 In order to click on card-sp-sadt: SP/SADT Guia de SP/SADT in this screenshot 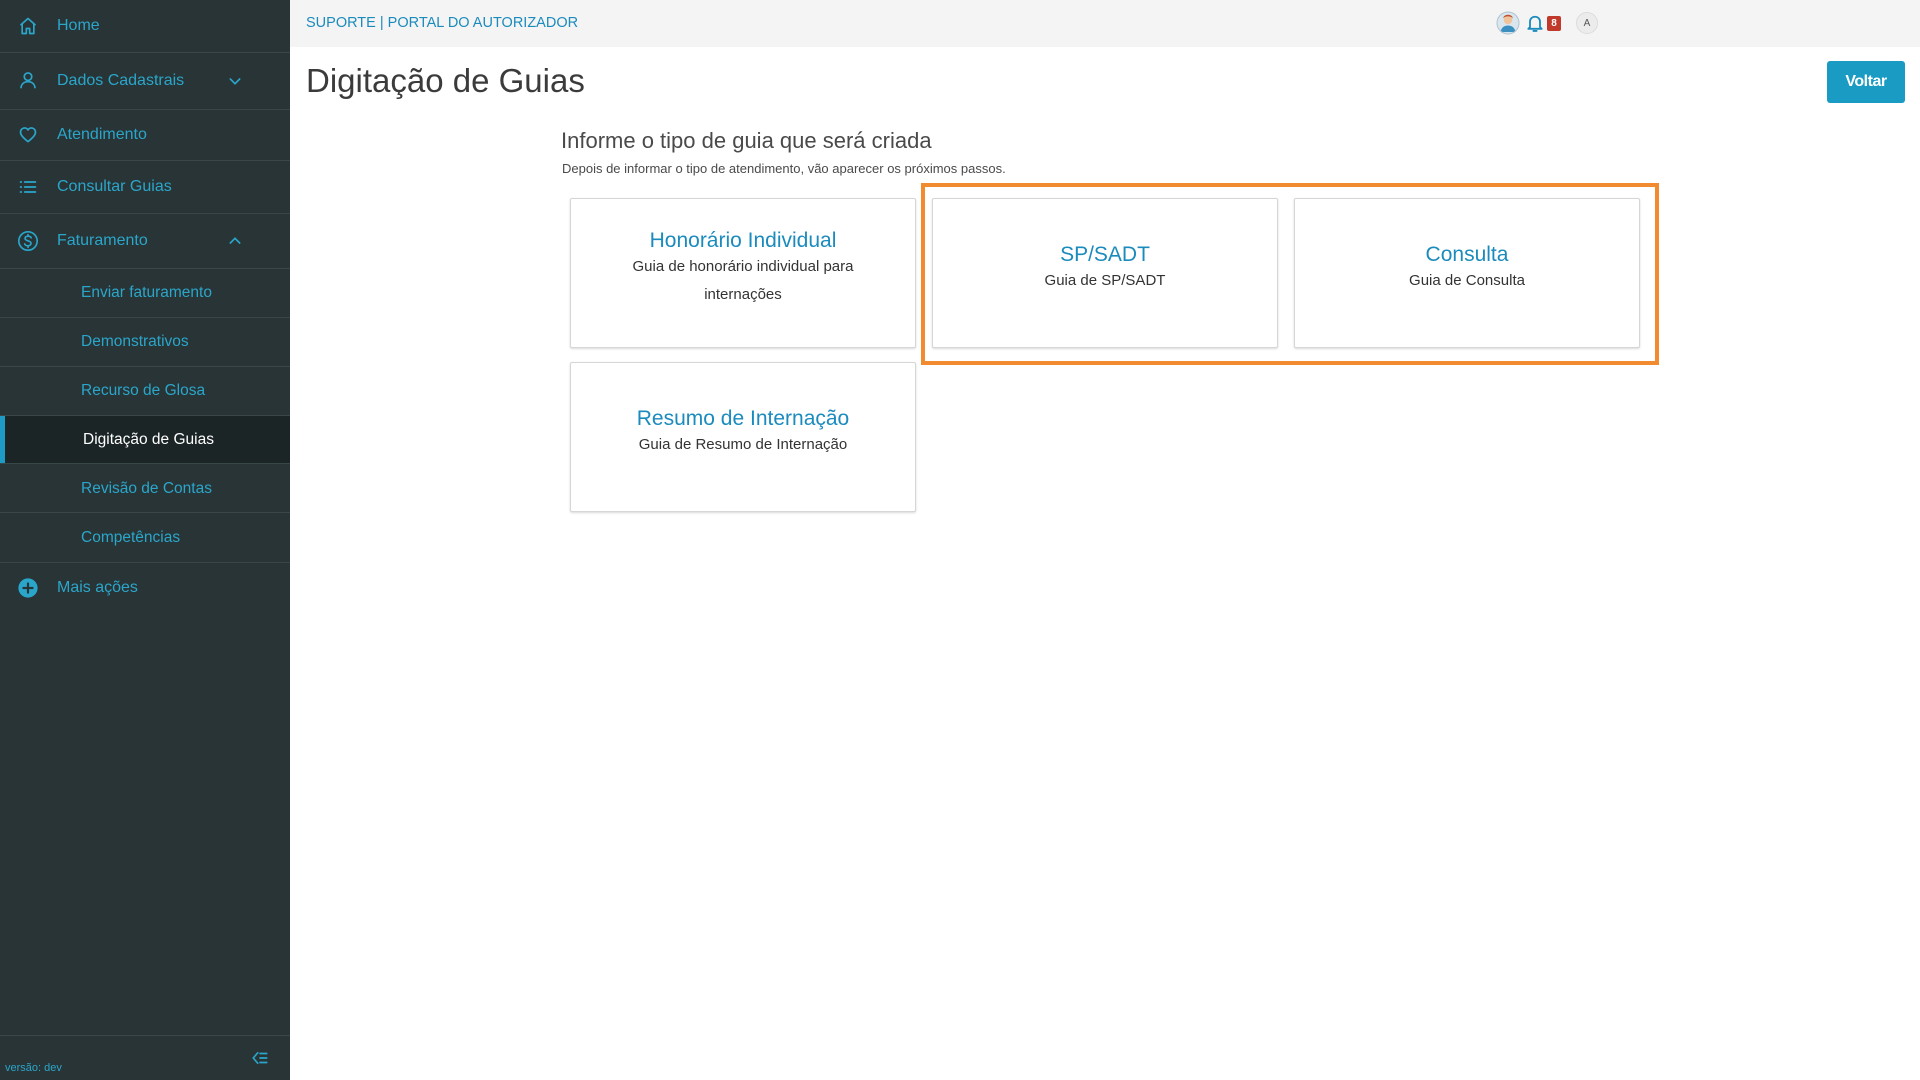, I will do `click(1105, 273)`.